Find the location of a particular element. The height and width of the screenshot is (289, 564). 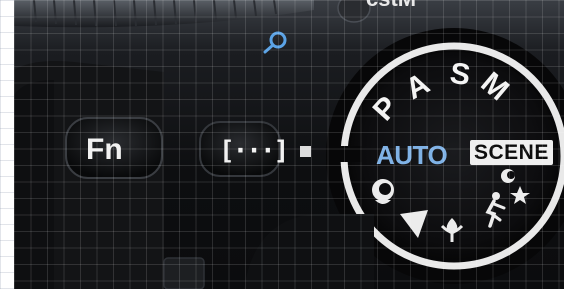

mode-scene: SCENE is located at coordinates (511, 152).